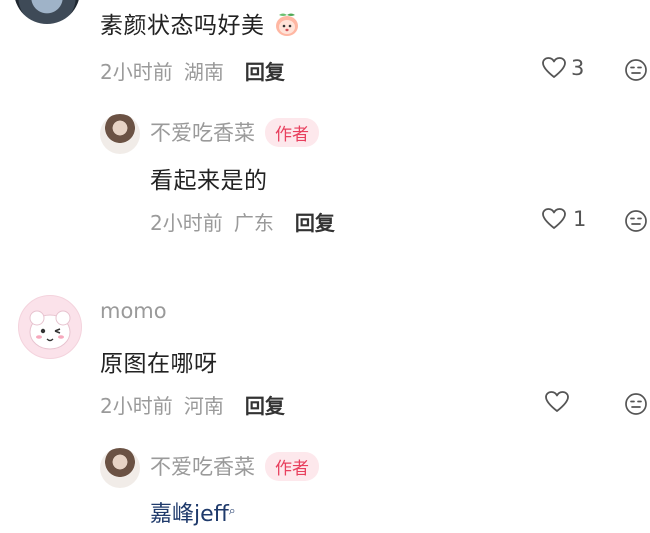 This screenshot has height=533, width=650. I want to click on comment-location: 河南, so click(203, 406).